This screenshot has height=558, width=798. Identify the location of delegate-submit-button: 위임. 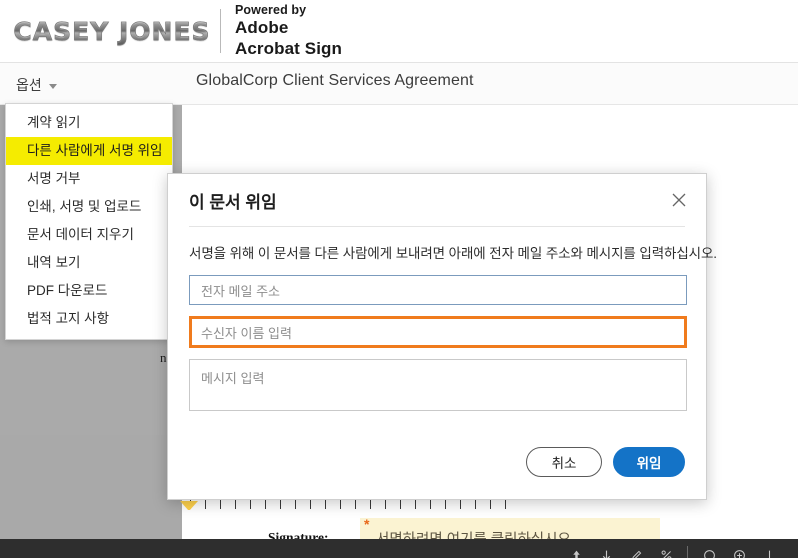
(649, 462).